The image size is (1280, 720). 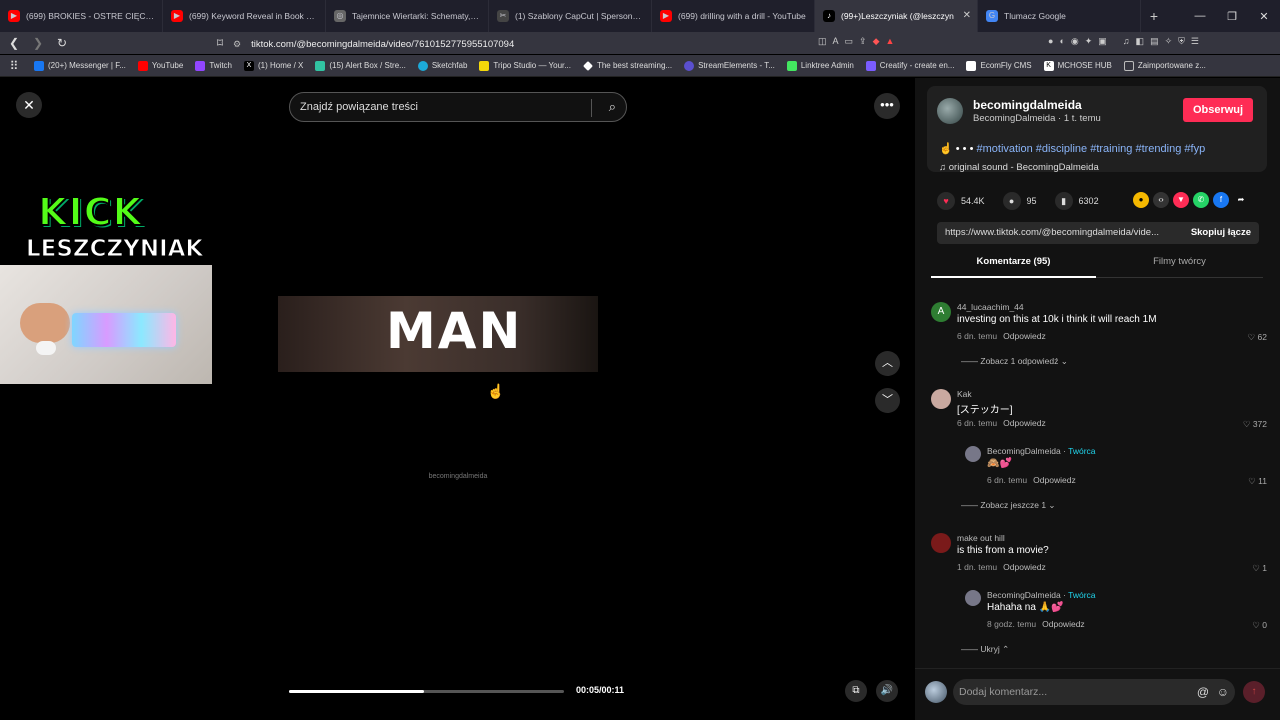 What do you see at coordinates (1218, 110) in the screenshot?
I see `follow-button: Obserwuj` at bounding box center [1218, 110].